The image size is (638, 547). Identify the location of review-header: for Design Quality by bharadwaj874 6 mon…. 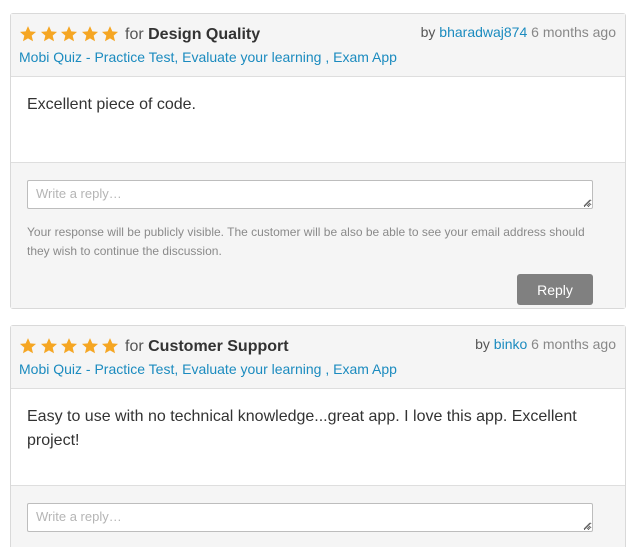
(318, 45).